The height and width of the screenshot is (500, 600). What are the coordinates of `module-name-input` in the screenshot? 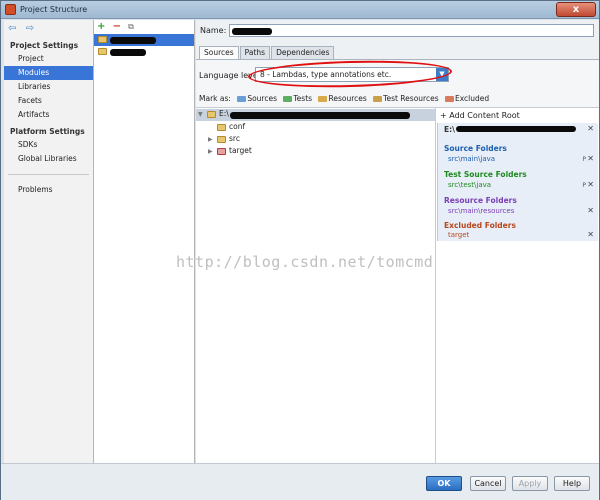 It's located at (411, 30).